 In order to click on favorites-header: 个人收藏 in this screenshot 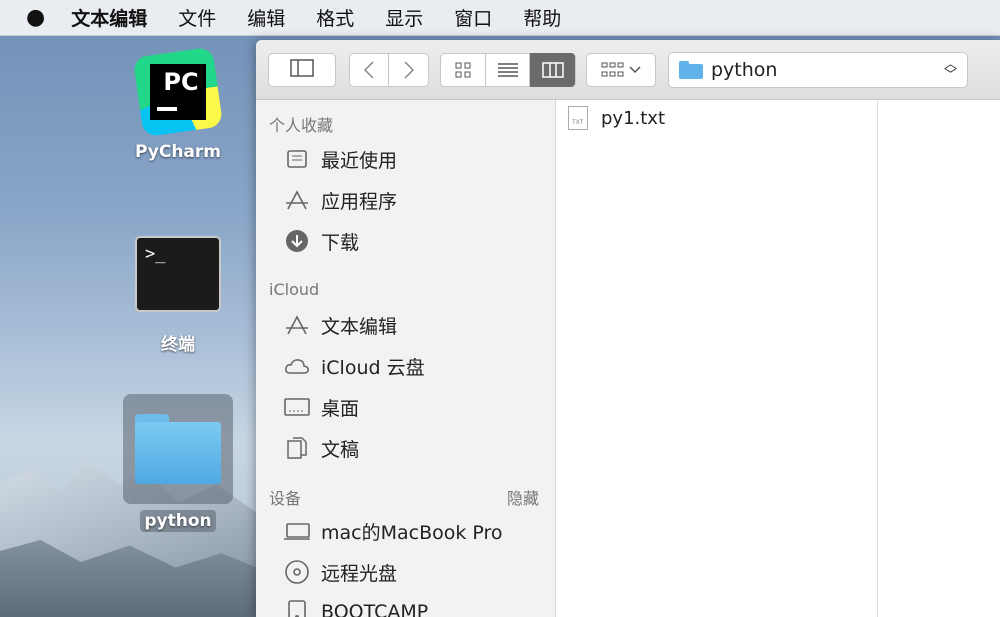, I will do `click(301, 125)`.